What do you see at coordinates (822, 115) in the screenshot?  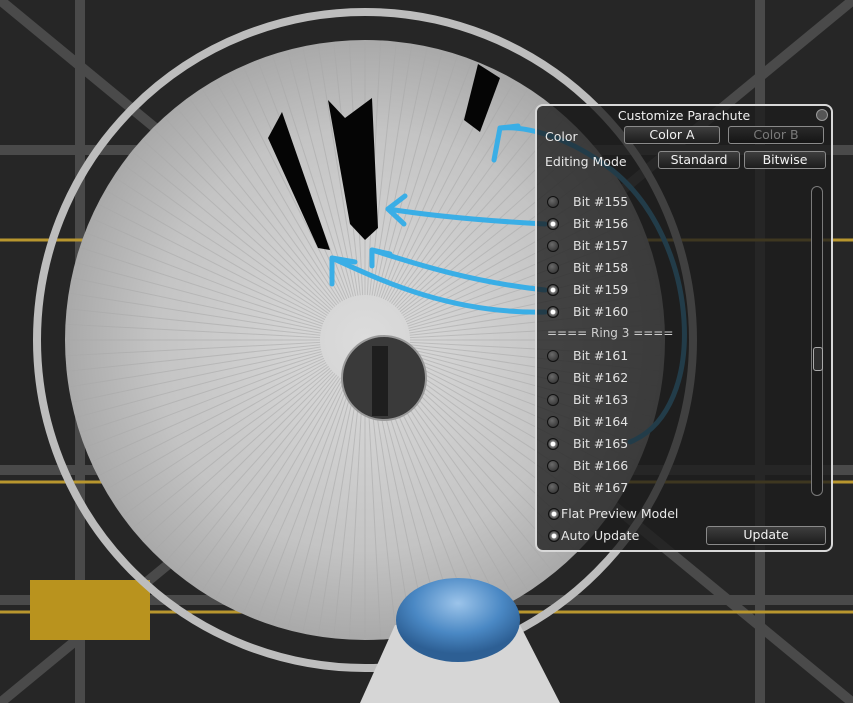 I see `close-icon` at bounding box center [822, 115].